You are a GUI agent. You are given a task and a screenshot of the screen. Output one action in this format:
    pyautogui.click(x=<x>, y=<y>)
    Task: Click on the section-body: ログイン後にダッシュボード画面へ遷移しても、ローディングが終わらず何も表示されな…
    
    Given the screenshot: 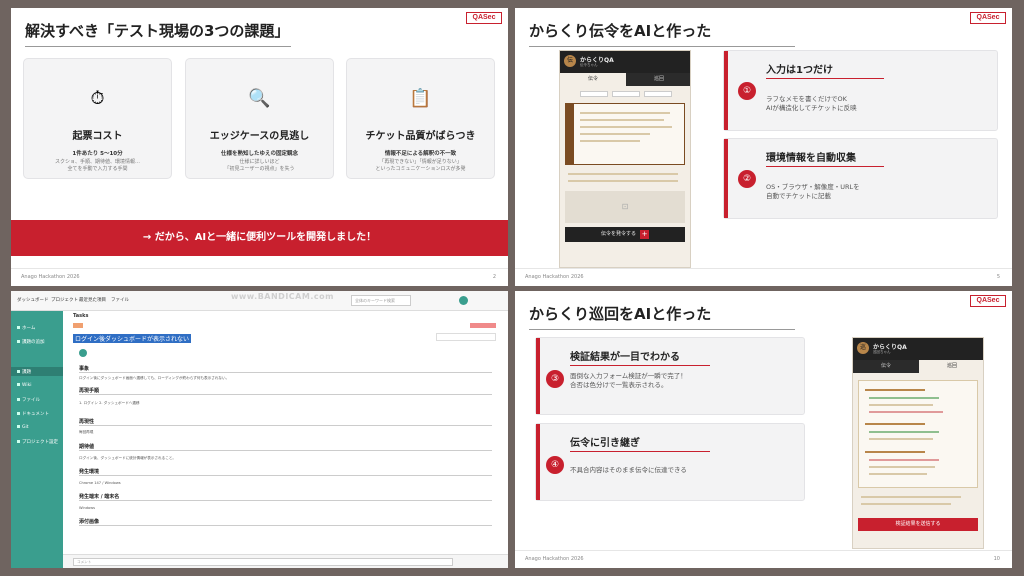 What is the action you would take?
    pyautogui.click(x=154, y=378)
    